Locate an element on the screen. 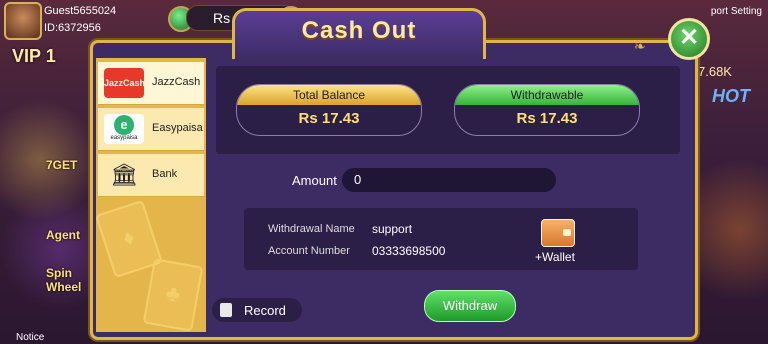 This screenshot has height=344, width=768. vip-badge: VIP 1 is located at coordinates (34, 56).